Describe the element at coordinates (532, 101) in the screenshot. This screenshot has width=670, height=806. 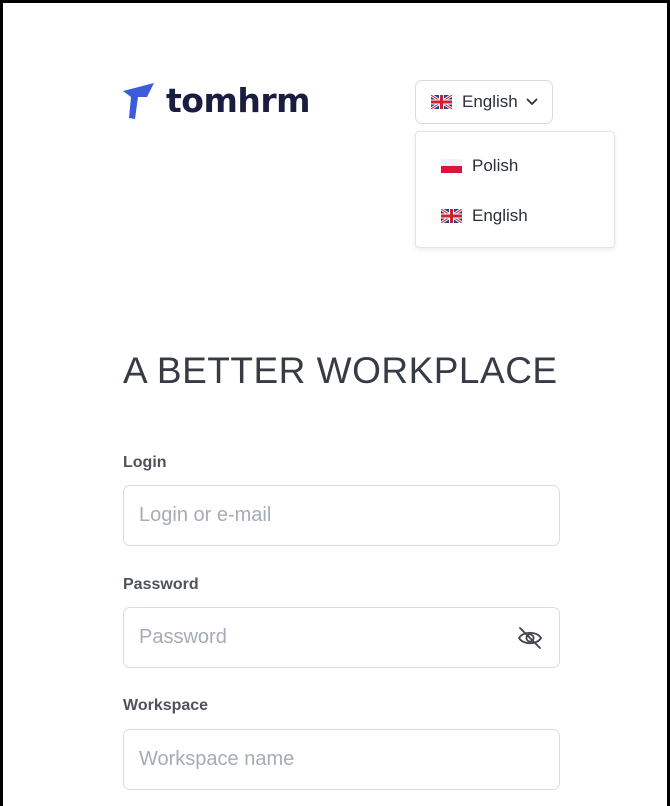
I see `chevron-down-icon` at that location.